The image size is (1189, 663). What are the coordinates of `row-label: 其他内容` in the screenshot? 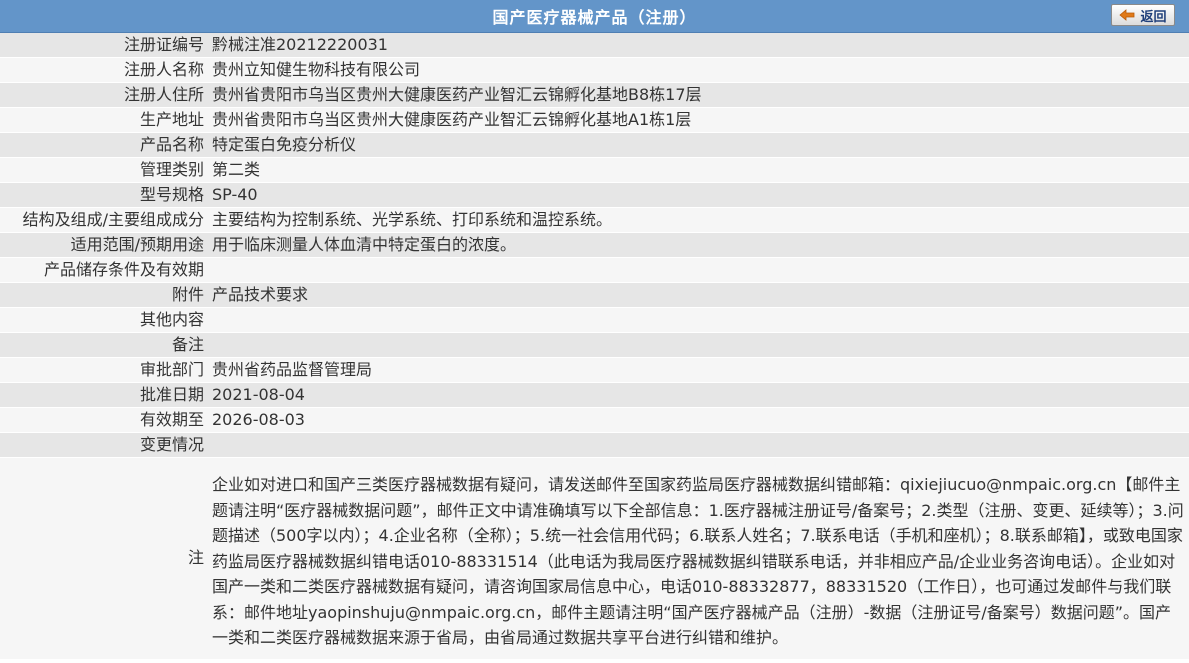 It's located at (104, 320).